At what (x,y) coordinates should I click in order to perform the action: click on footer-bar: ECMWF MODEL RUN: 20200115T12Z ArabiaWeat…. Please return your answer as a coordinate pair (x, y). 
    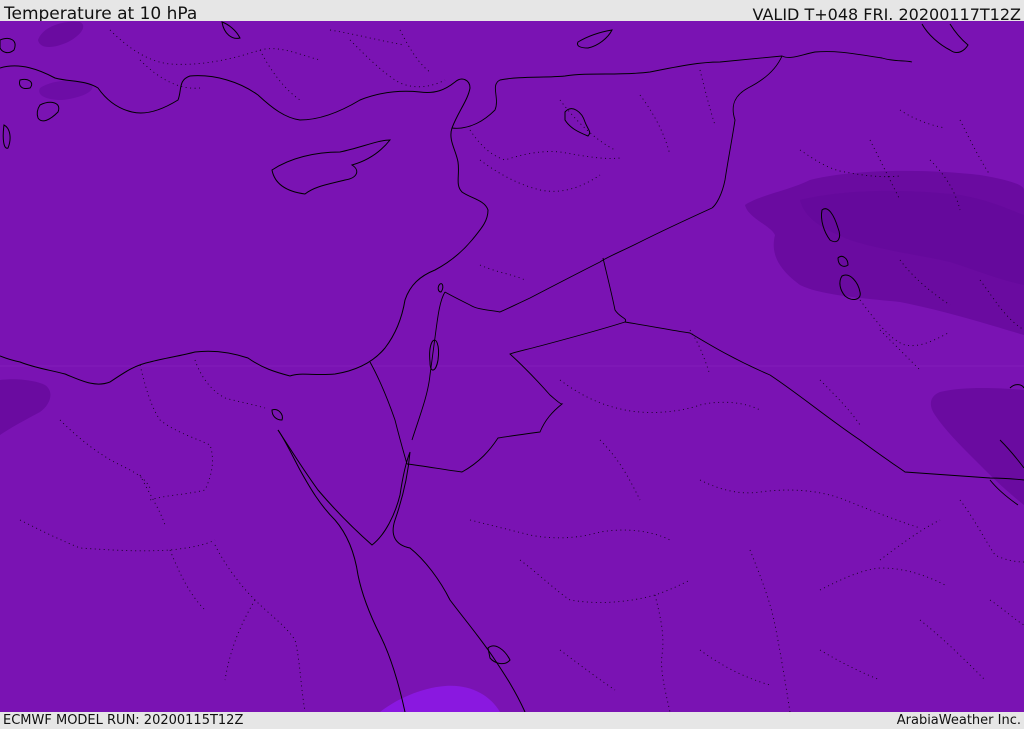
    Looking at the image, I should click on (512, 720).